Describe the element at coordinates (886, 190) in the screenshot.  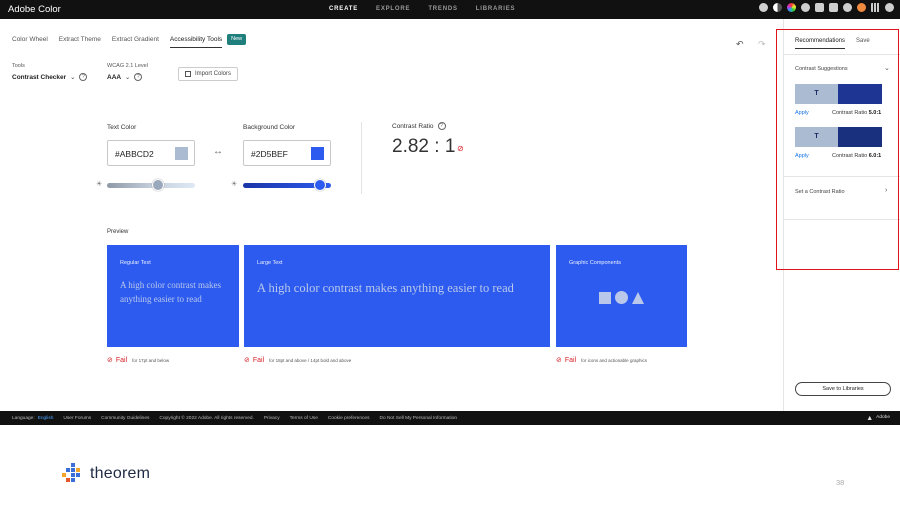
I see `chevron-right-icon: ›` at that location.